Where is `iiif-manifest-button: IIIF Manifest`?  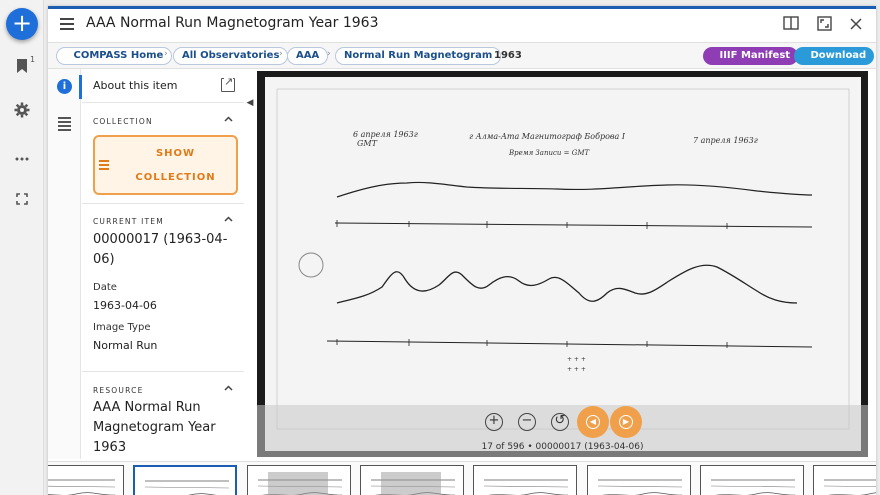
iiif-manifest-button: IIIF Manifest is located at coordinates (751, 56).